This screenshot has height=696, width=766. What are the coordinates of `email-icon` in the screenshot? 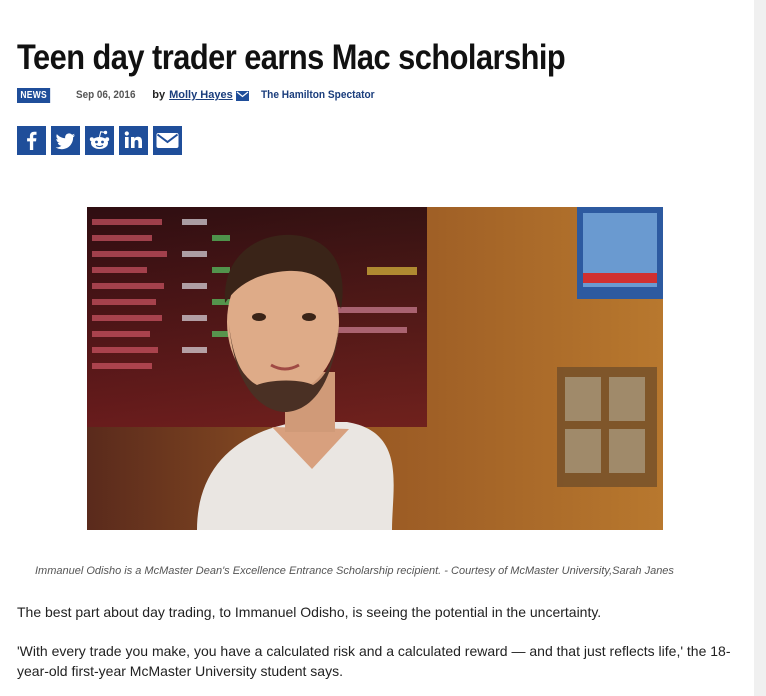 It's located at (167, 140).